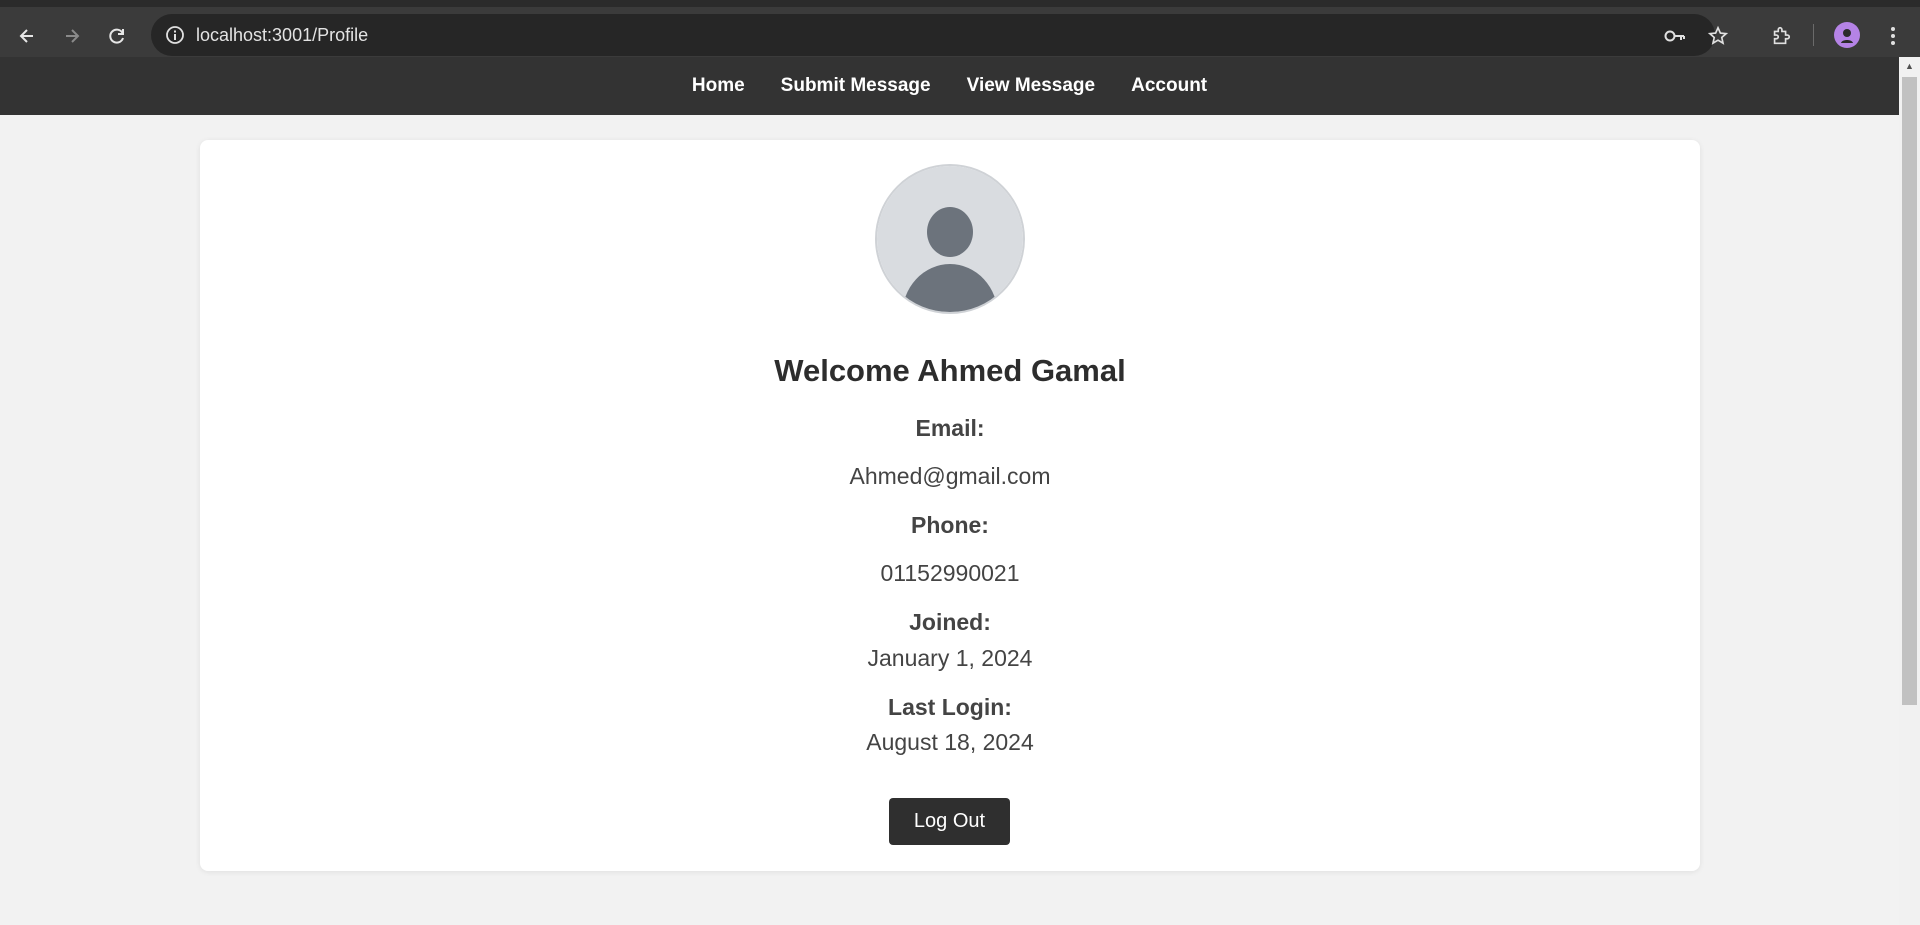  I want to click on kebab-menu-icon, so click(1893, 36).